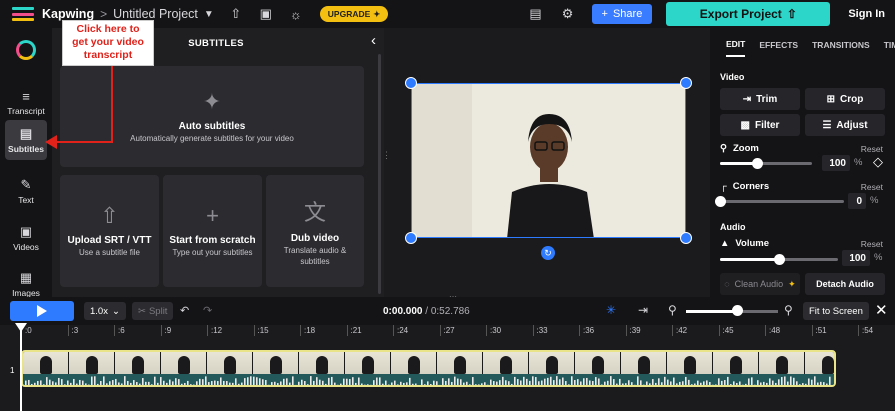 This screenshot has height=411, width=895. Describe the element at coordinates (548, 253) in the screenshot. I see `rotate-icon: ↻` at that location.